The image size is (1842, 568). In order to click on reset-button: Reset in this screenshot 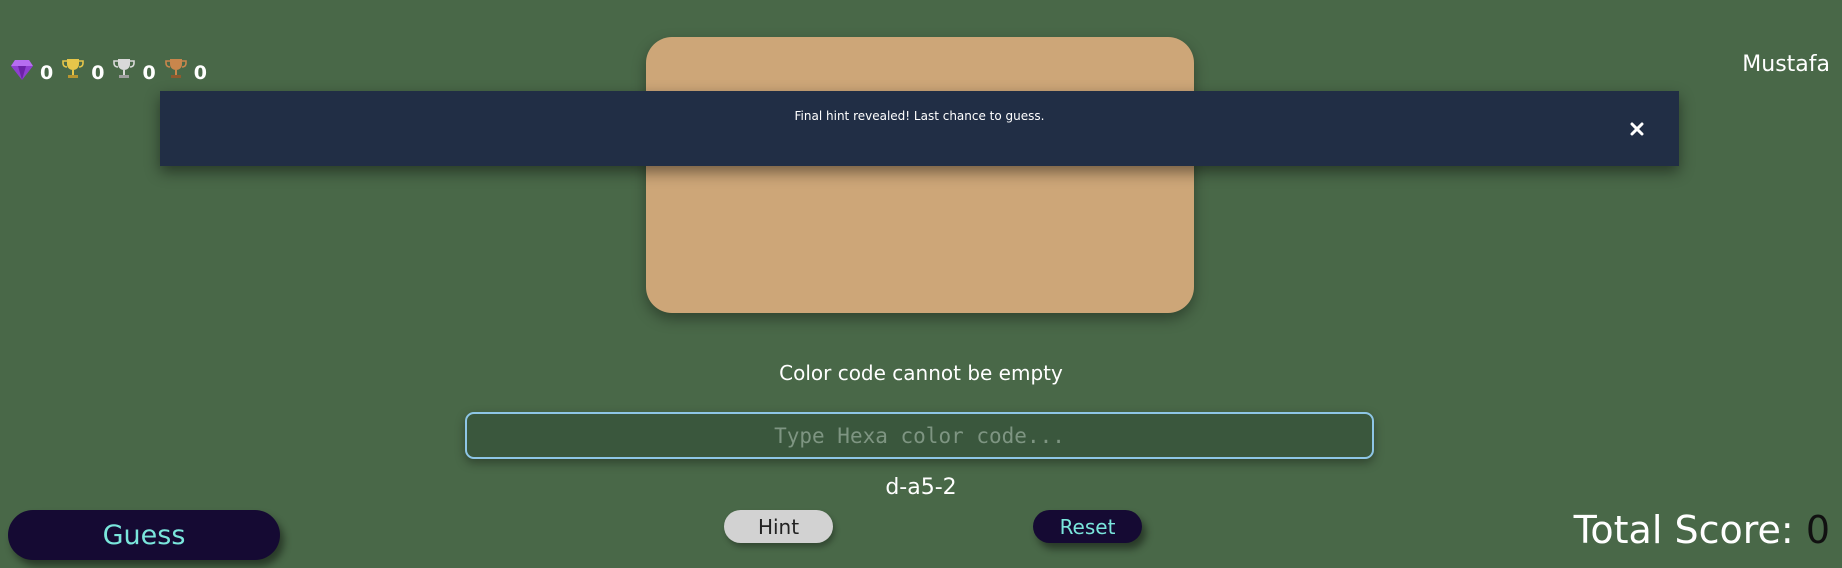, I will do `click(1087, 526)`.